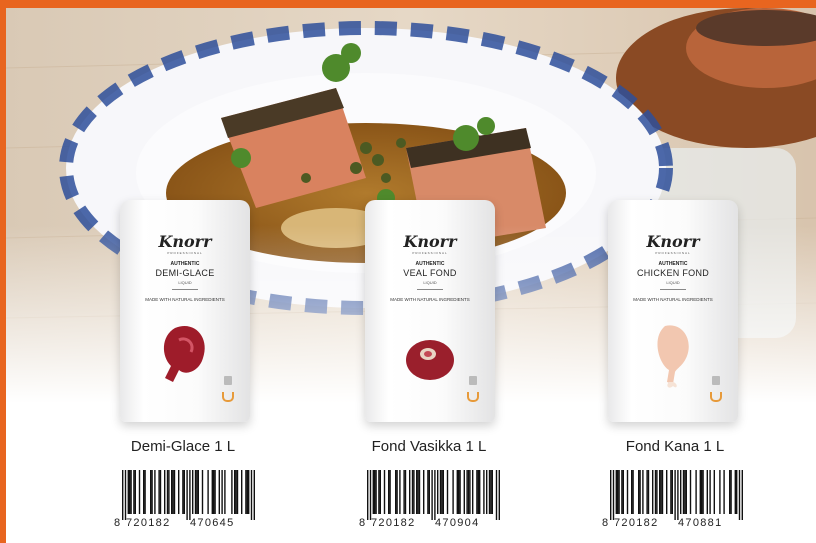  Describe the element at coordinates (675, 446) in the screenshot. I see `product-caption-chicken-fond: Fond Kana 1 L` at that location.